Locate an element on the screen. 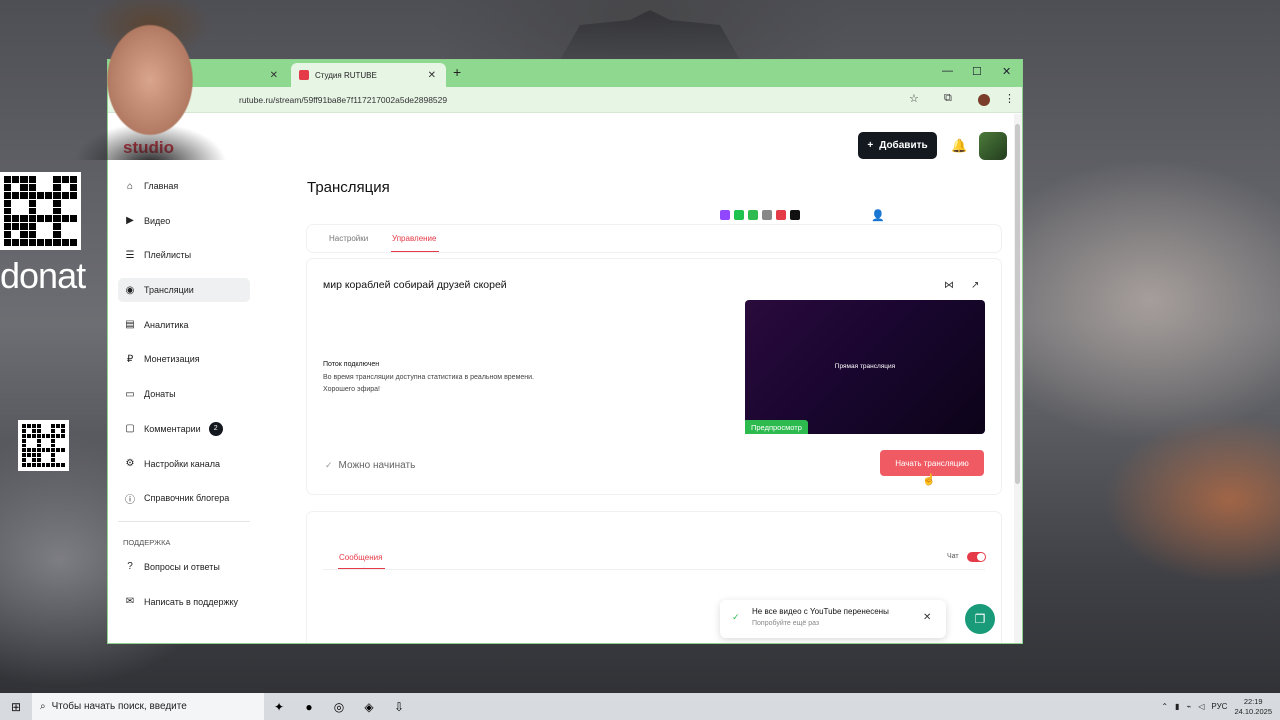 The width and height of the screenshot is (1280, 720). download-app-icon: ⇩ is located at coordinates (399, 706).